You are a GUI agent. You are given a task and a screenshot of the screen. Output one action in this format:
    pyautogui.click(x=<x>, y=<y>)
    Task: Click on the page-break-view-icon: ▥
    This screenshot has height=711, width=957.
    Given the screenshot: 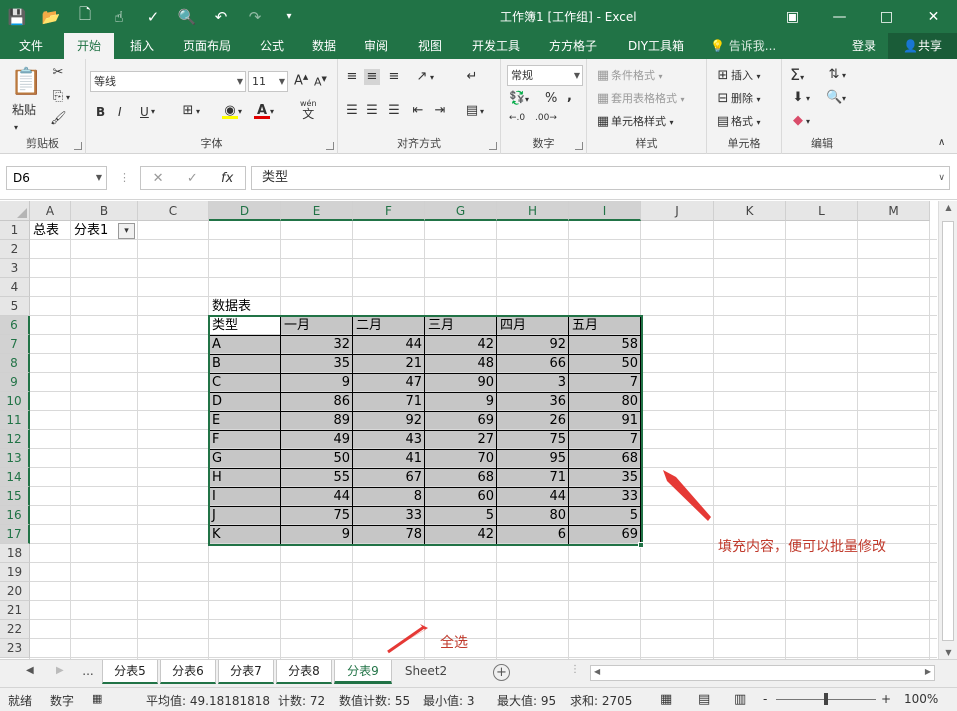 What is the action you would take?
    pyautogui.click(x=740, y=699)
    